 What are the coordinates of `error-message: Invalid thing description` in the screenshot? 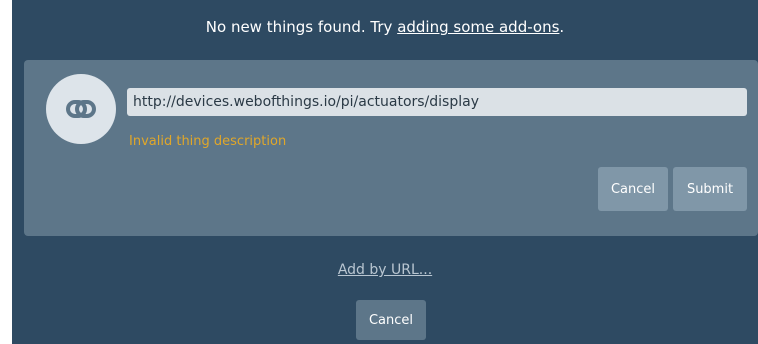 It's located at (208, 141).